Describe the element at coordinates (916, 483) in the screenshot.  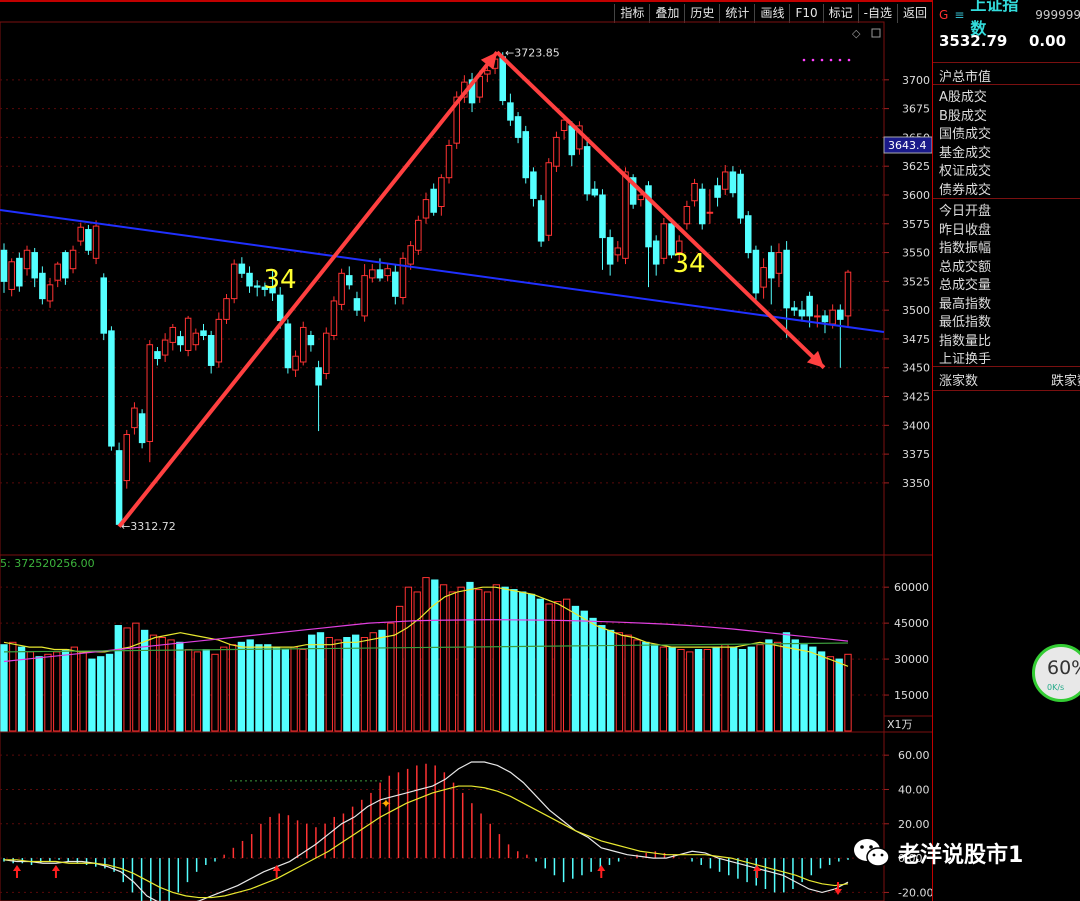
I see `price-tick-label: 3350` at that location.